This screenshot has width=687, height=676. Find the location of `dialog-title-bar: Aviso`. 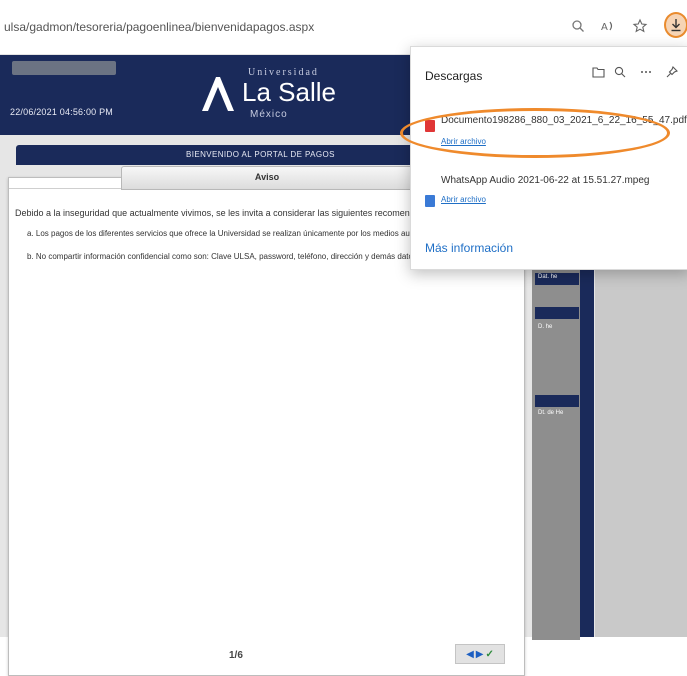

dialog-title-bar: Aviso is located at coordinates (267, 178).